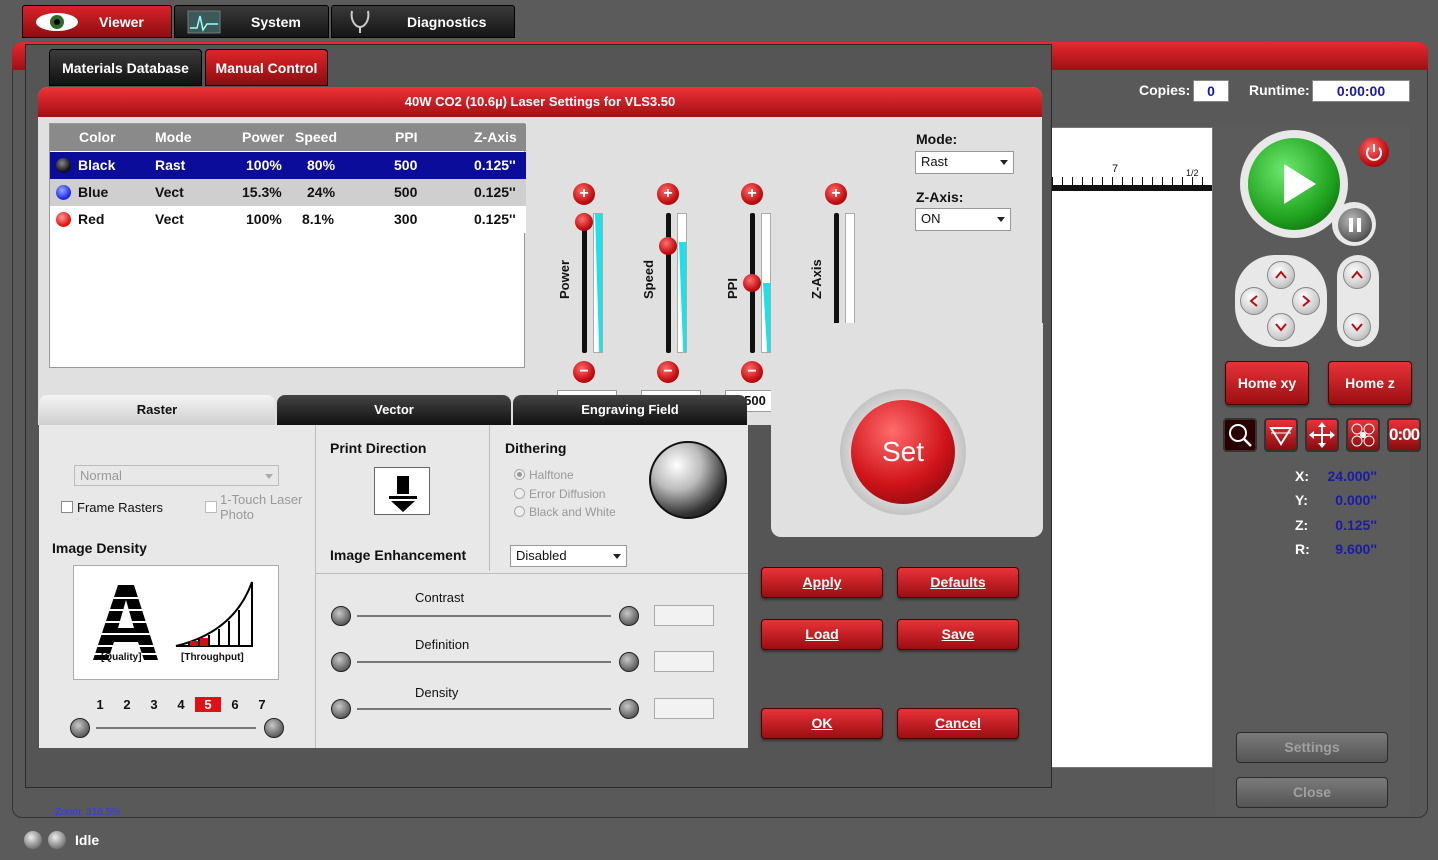  I want to click on density-adj-decrease-button, so click(341, 709).